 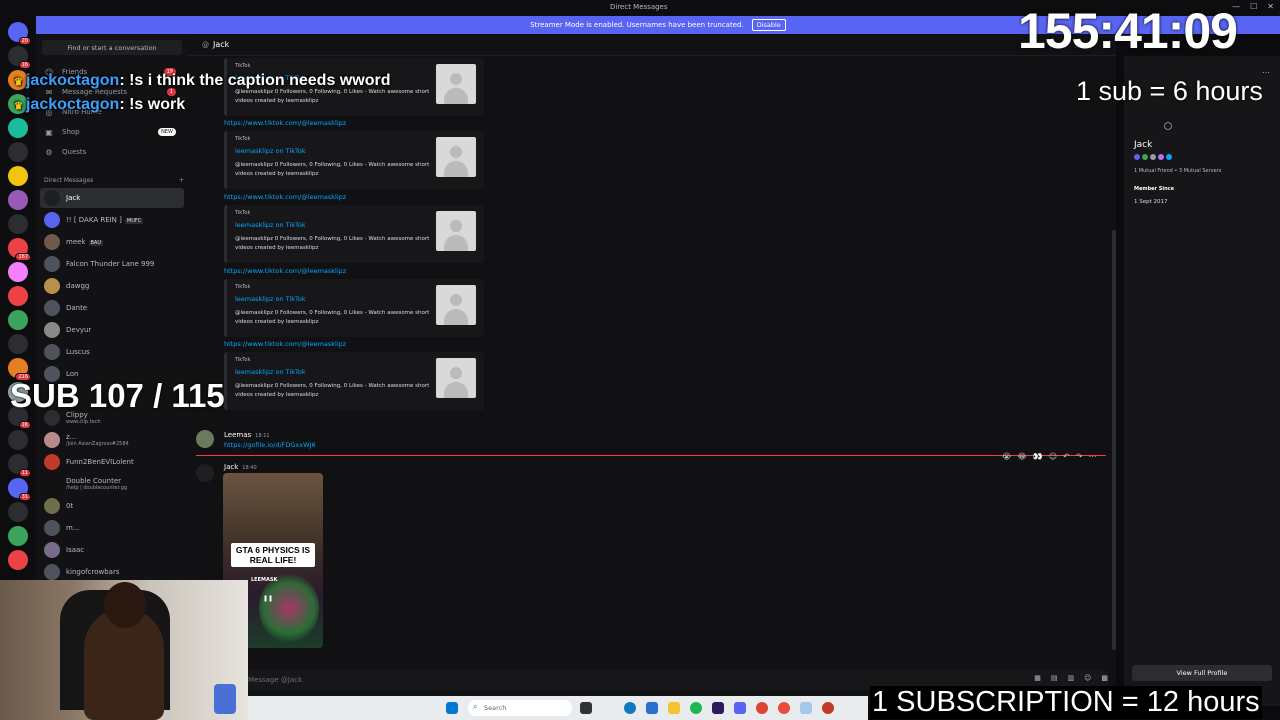 What do you see at coordinates (112, 220) in the screenshot?
I see `dm-item: !! [ DAKA REIN ] MUFC` at bounding box center [112, 220].